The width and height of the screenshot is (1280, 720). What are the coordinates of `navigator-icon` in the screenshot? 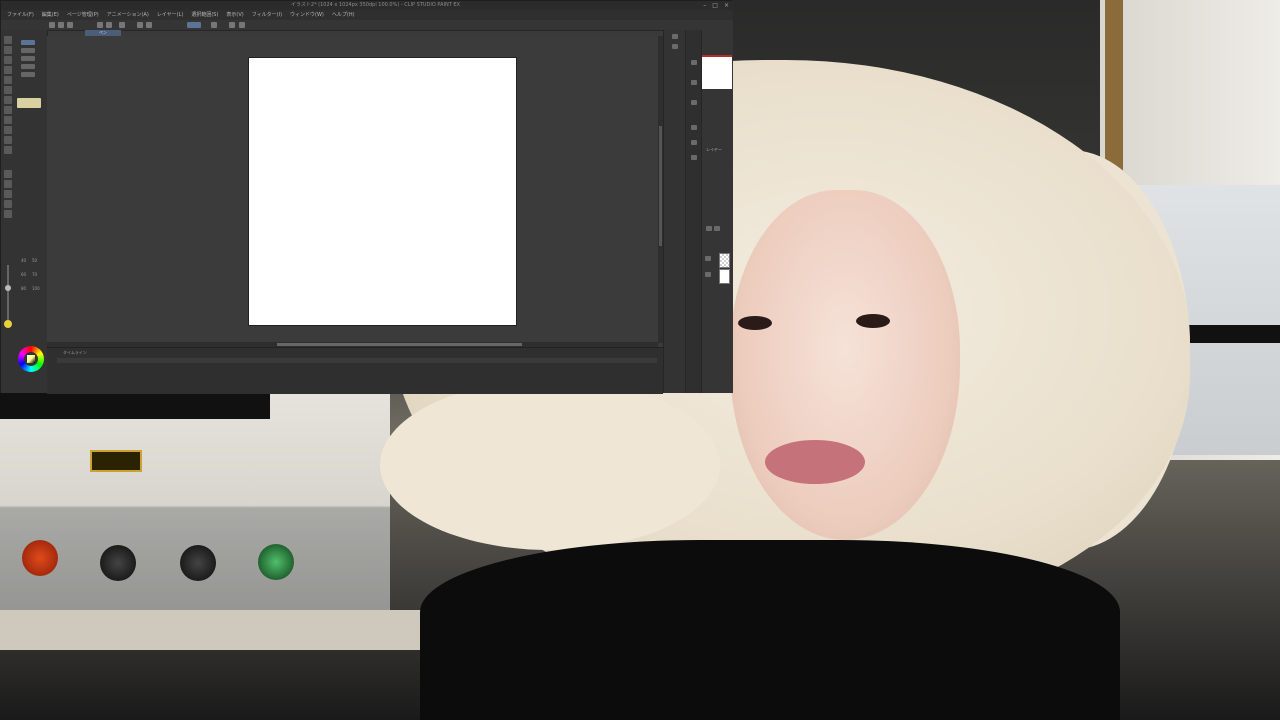 It's located at (675, 36).